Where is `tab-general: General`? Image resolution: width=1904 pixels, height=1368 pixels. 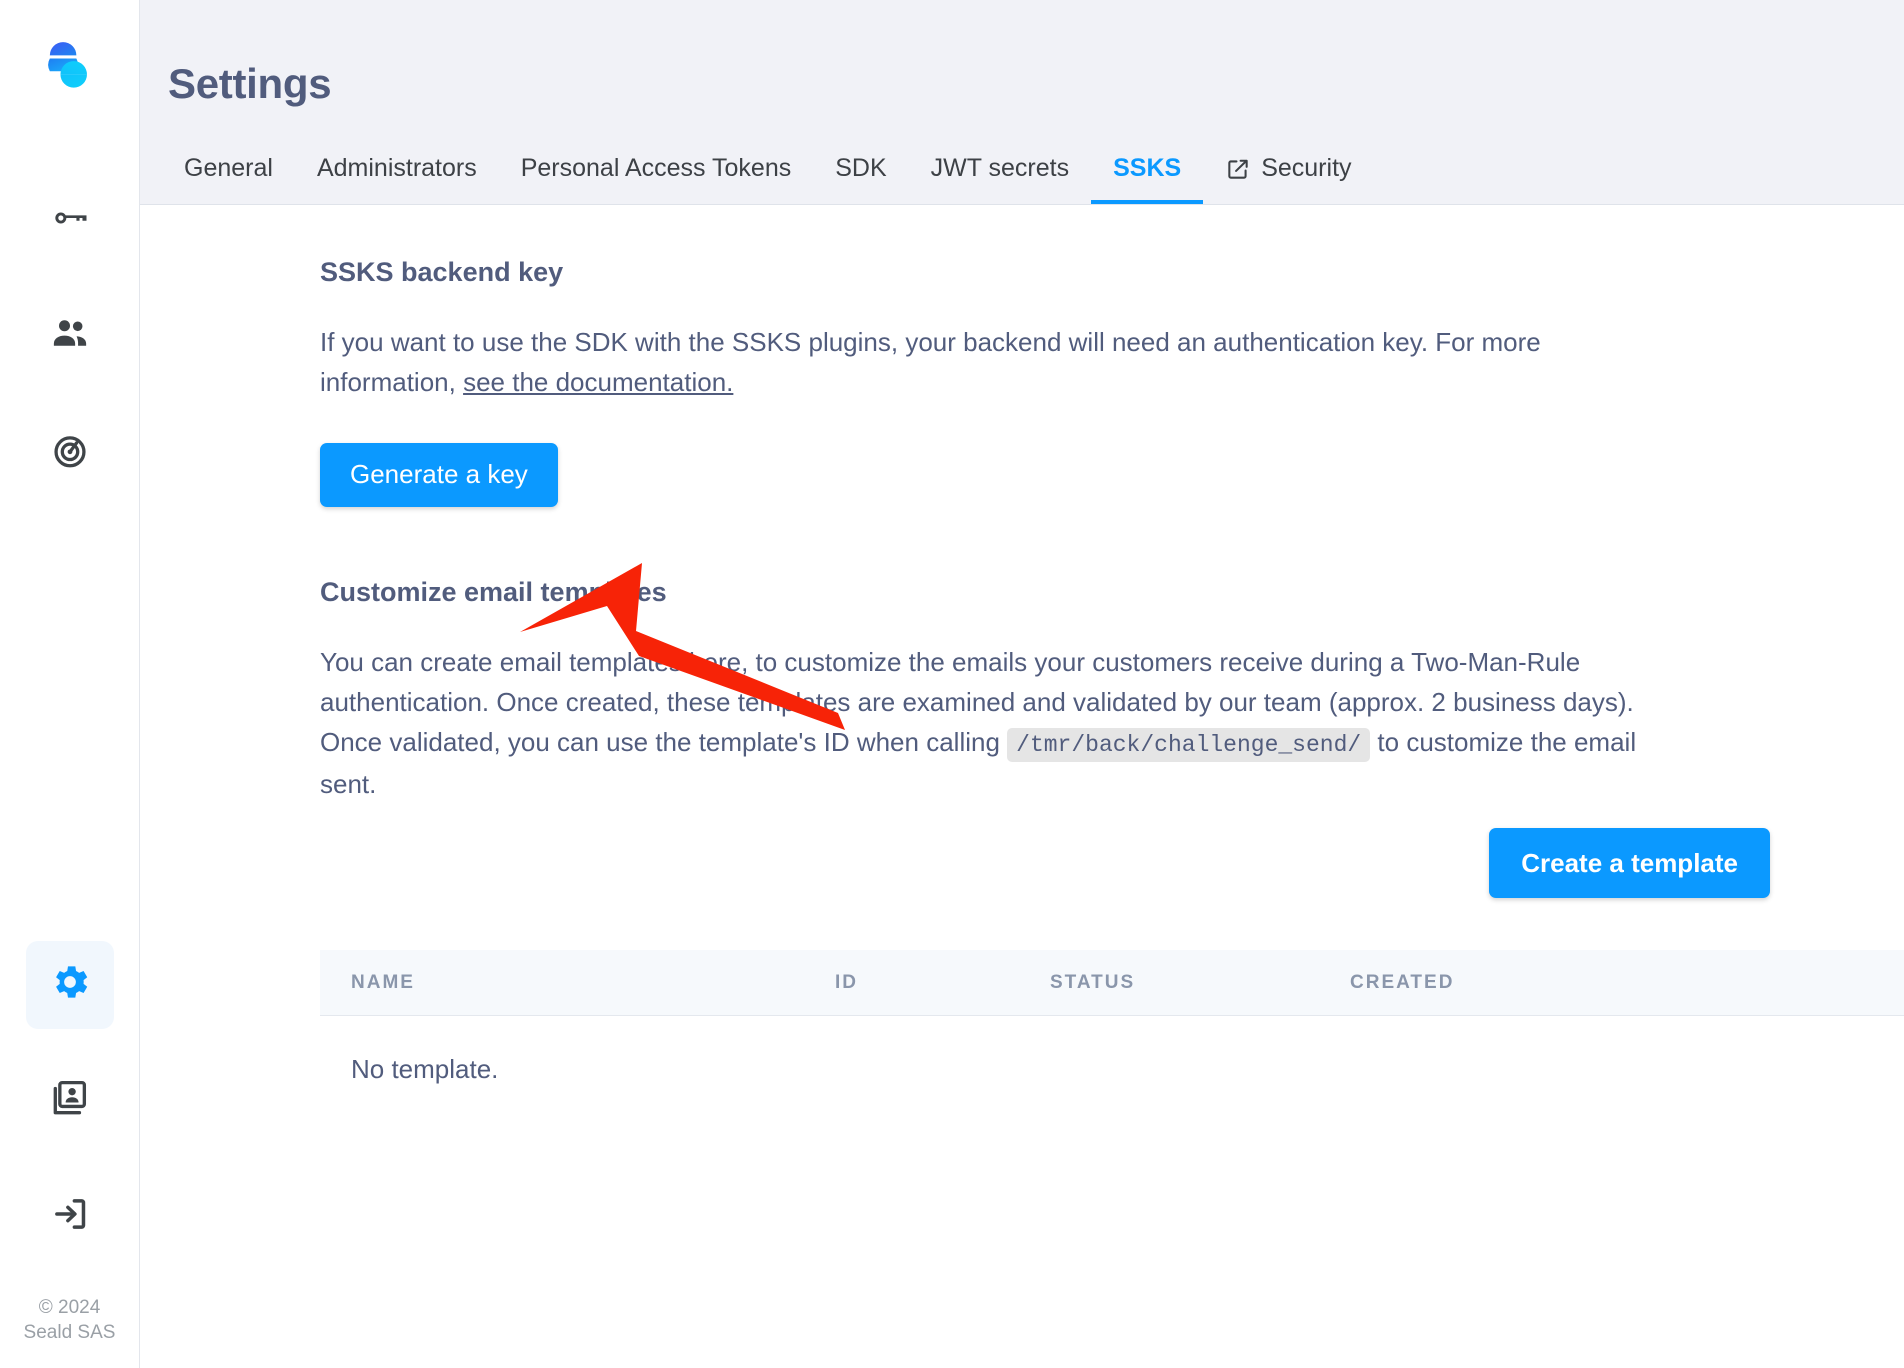 tab-general: General is located at coordinates (228, 179).